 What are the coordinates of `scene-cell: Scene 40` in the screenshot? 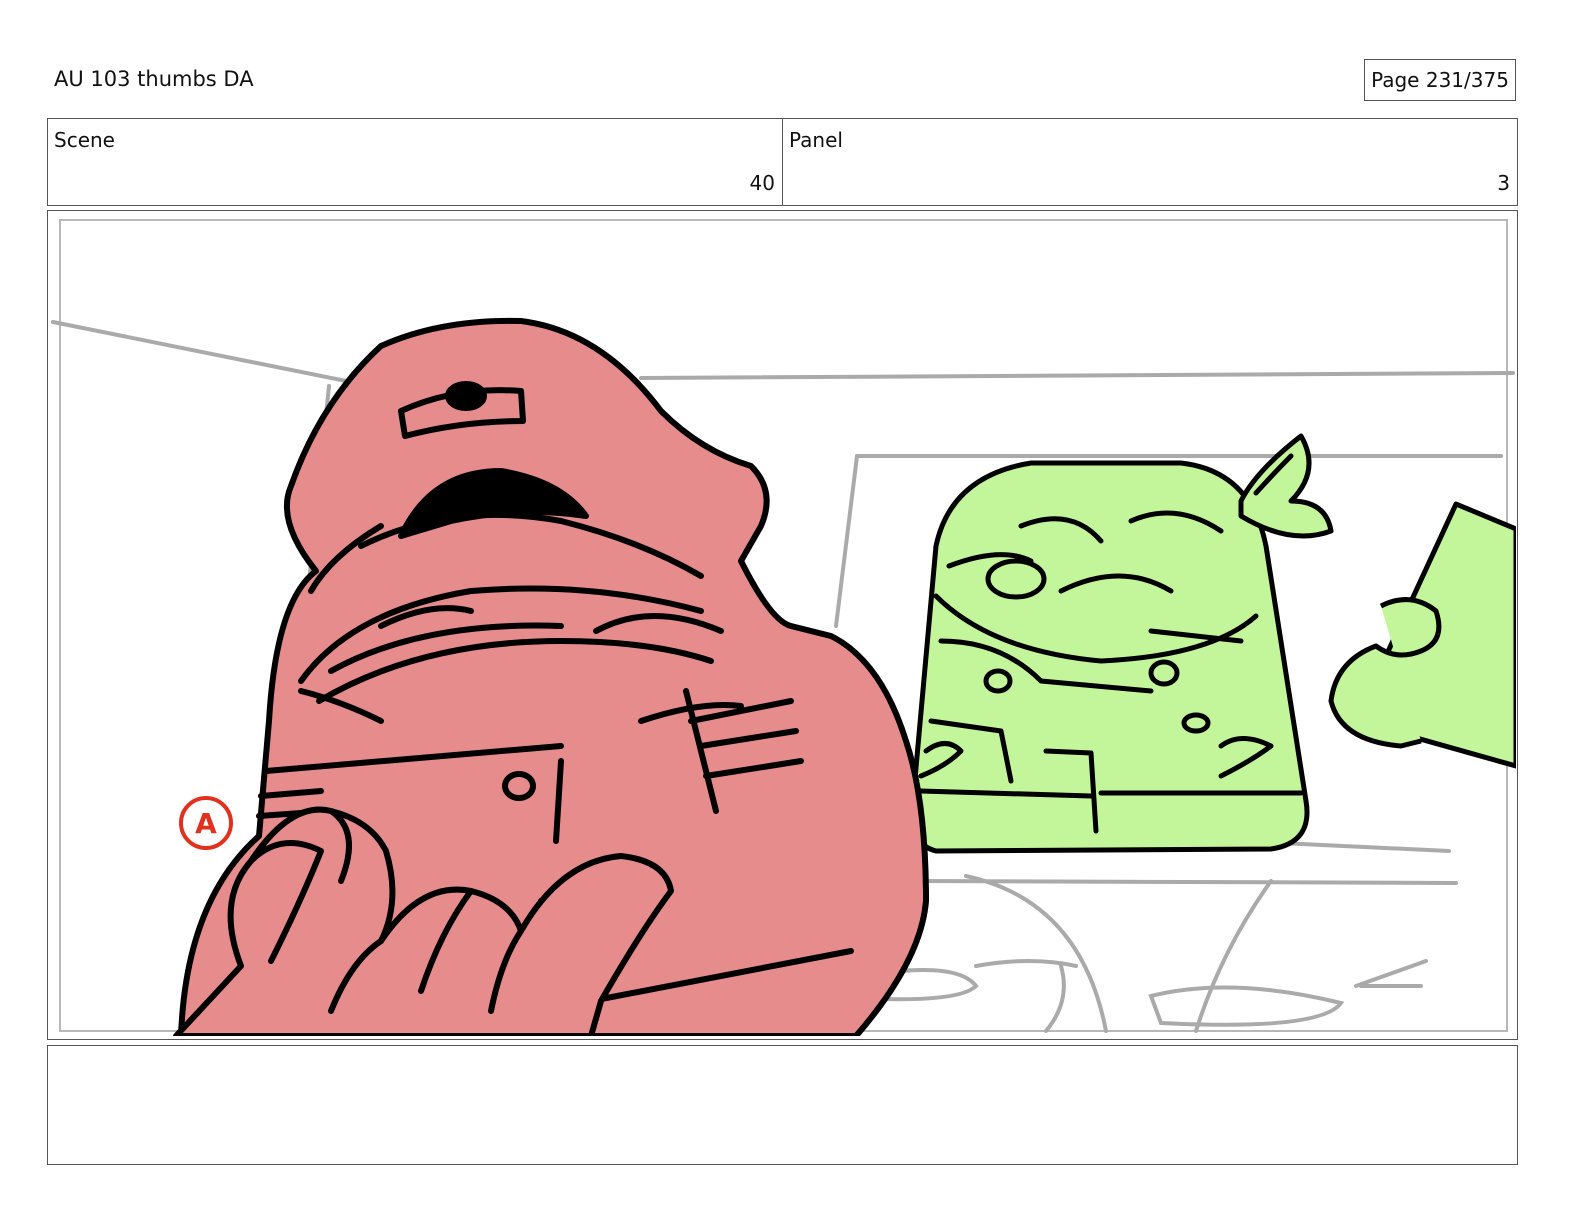 It's located at (415, 162).